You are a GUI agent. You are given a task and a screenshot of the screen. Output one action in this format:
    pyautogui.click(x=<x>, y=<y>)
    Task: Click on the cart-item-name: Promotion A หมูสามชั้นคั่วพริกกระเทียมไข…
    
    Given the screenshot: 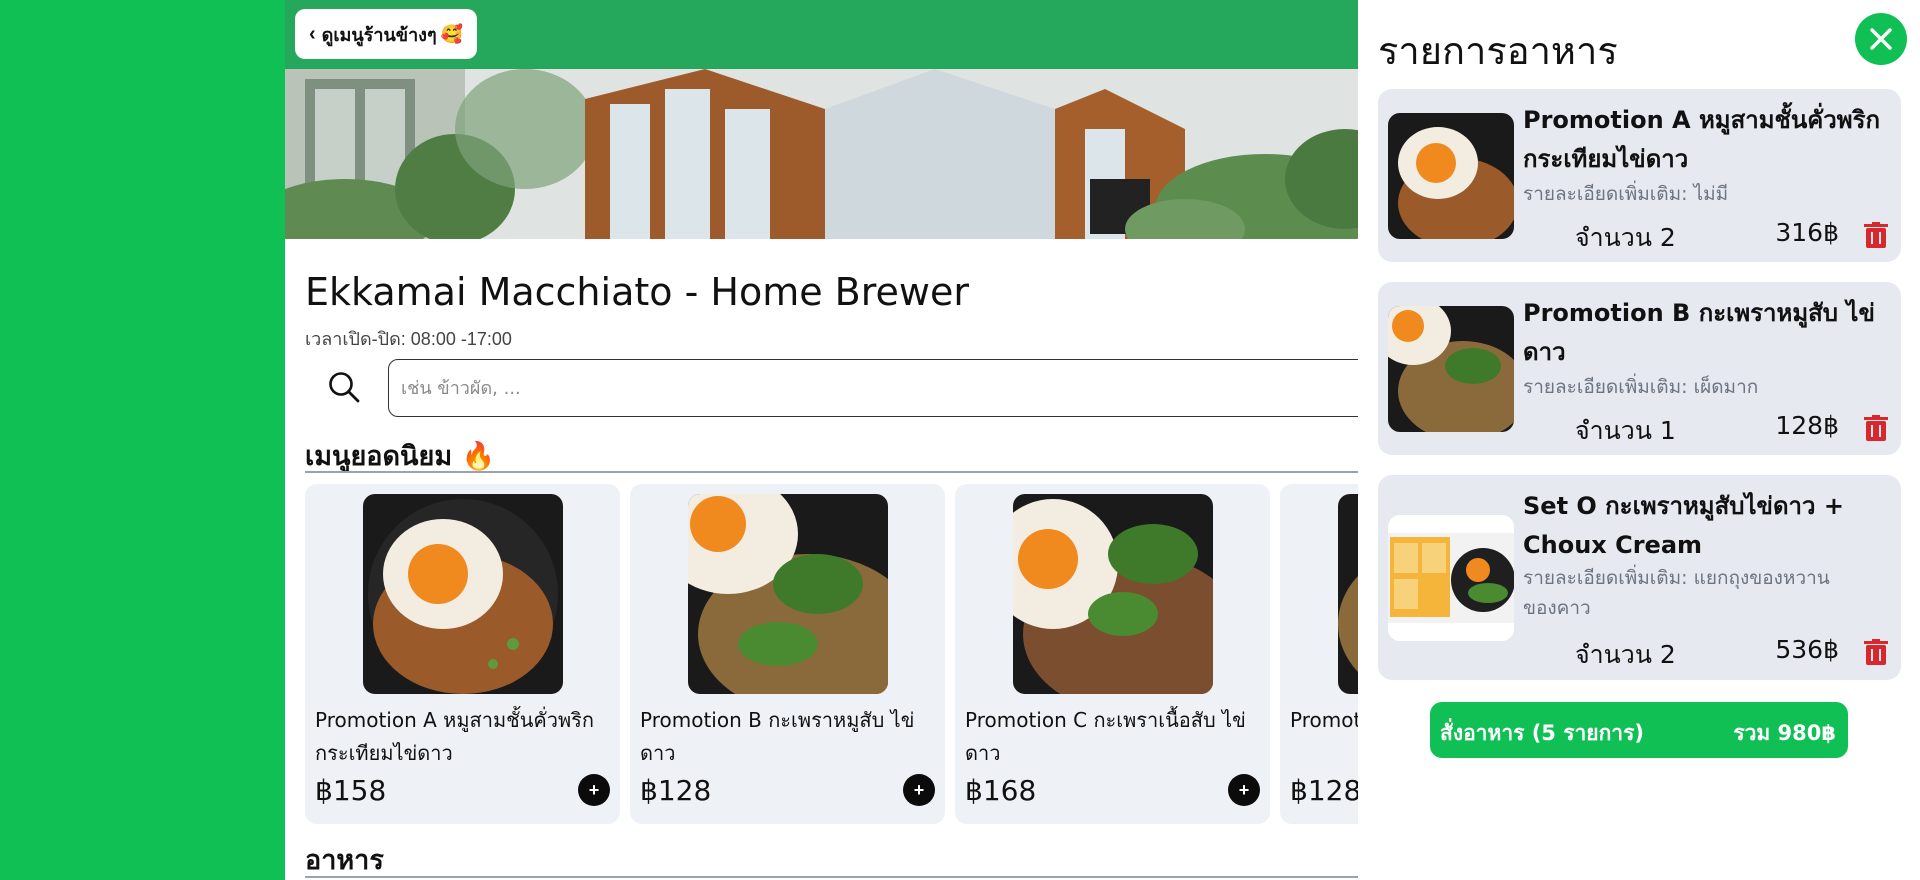 What is the action you would take?
    pyautogui.click(x=1702, y=139)
    